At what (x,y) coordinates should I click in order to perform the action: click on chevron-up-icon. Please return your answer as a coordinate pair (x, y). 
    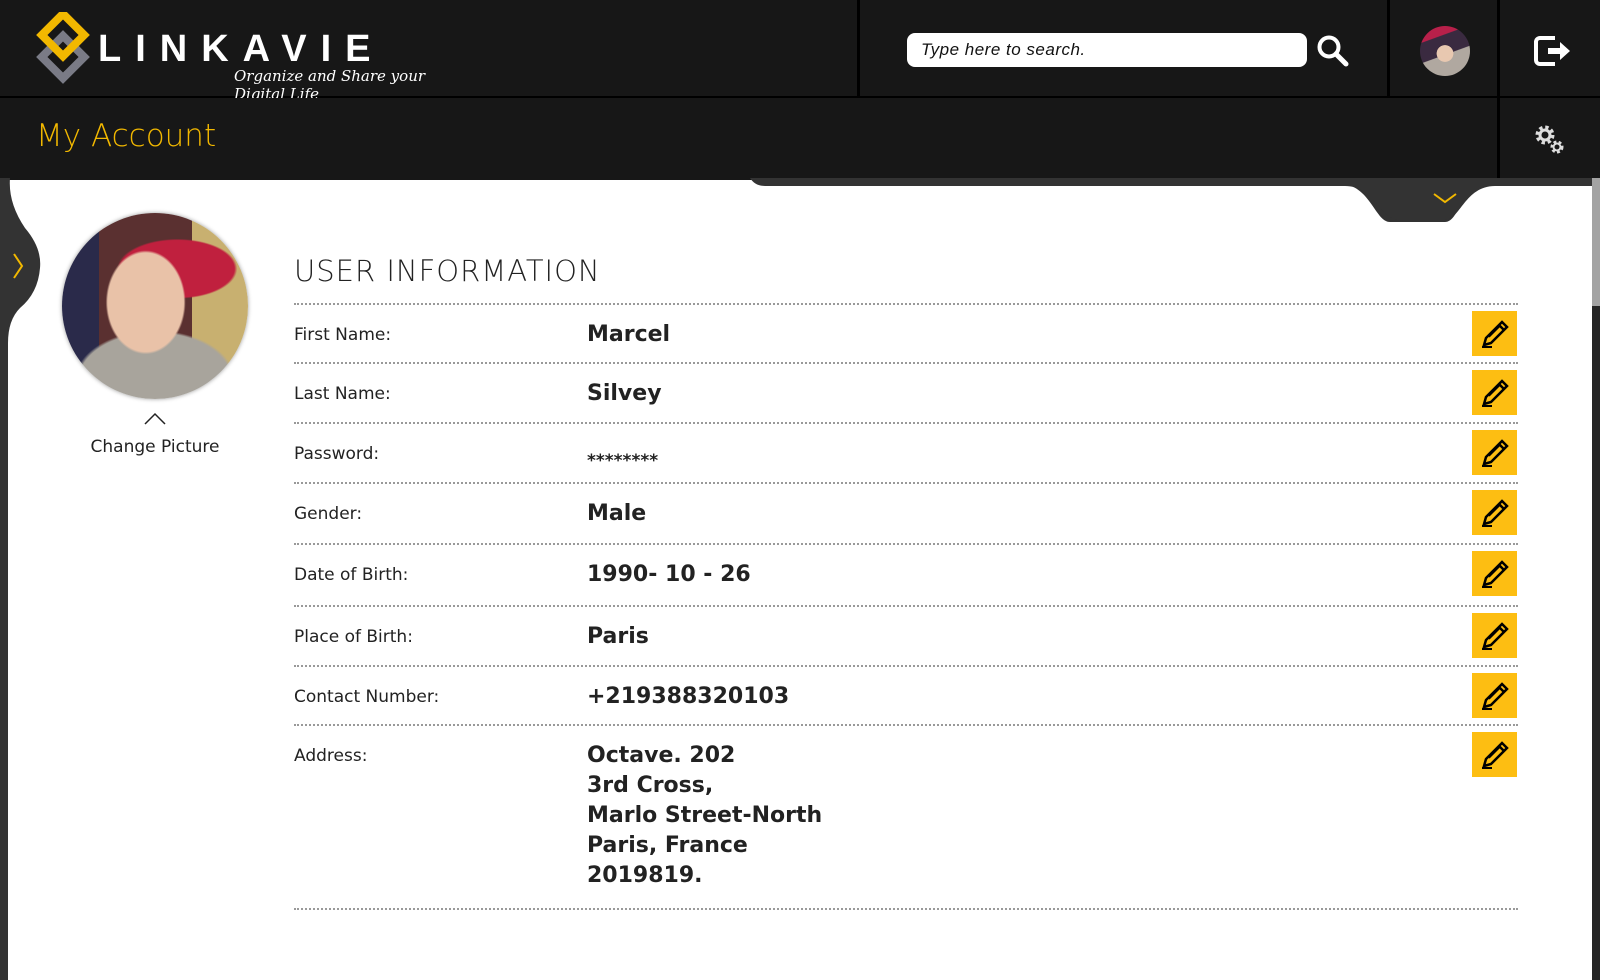
    Looking at the image, I should click on (155, 419).